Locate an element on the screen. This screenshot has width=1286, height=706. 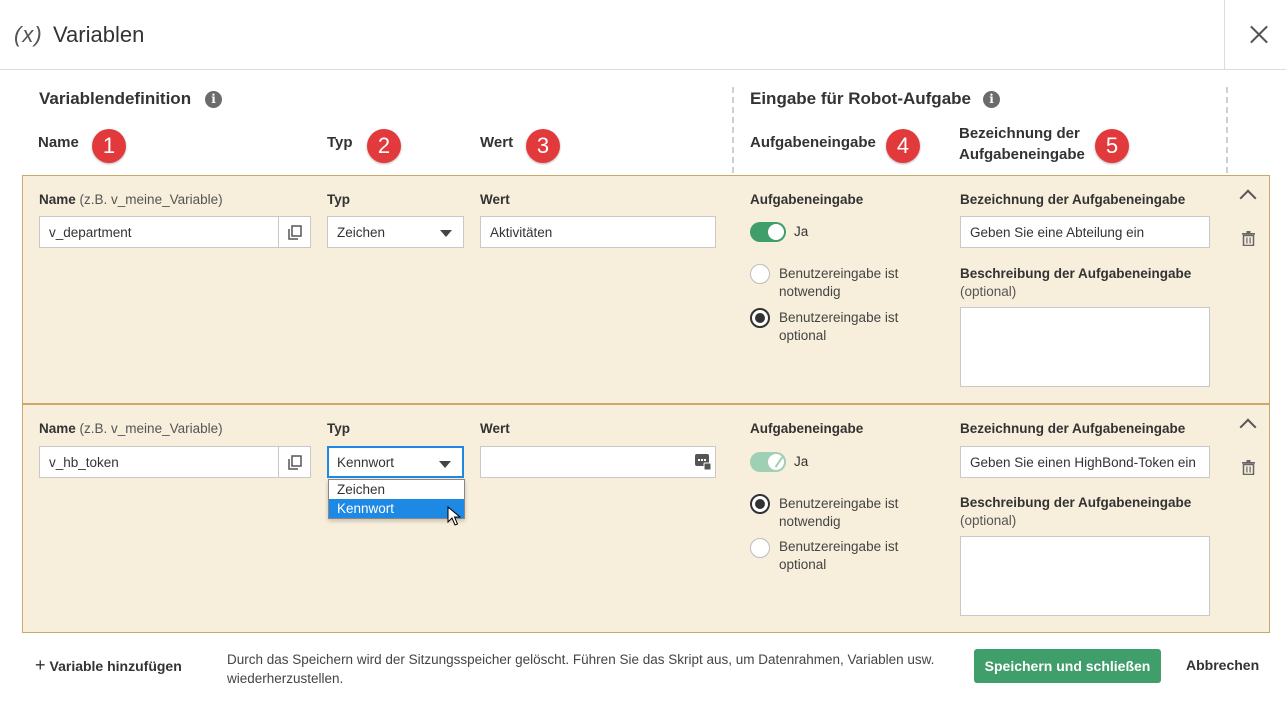
password-key-icon is located at coordinates (703, 462).